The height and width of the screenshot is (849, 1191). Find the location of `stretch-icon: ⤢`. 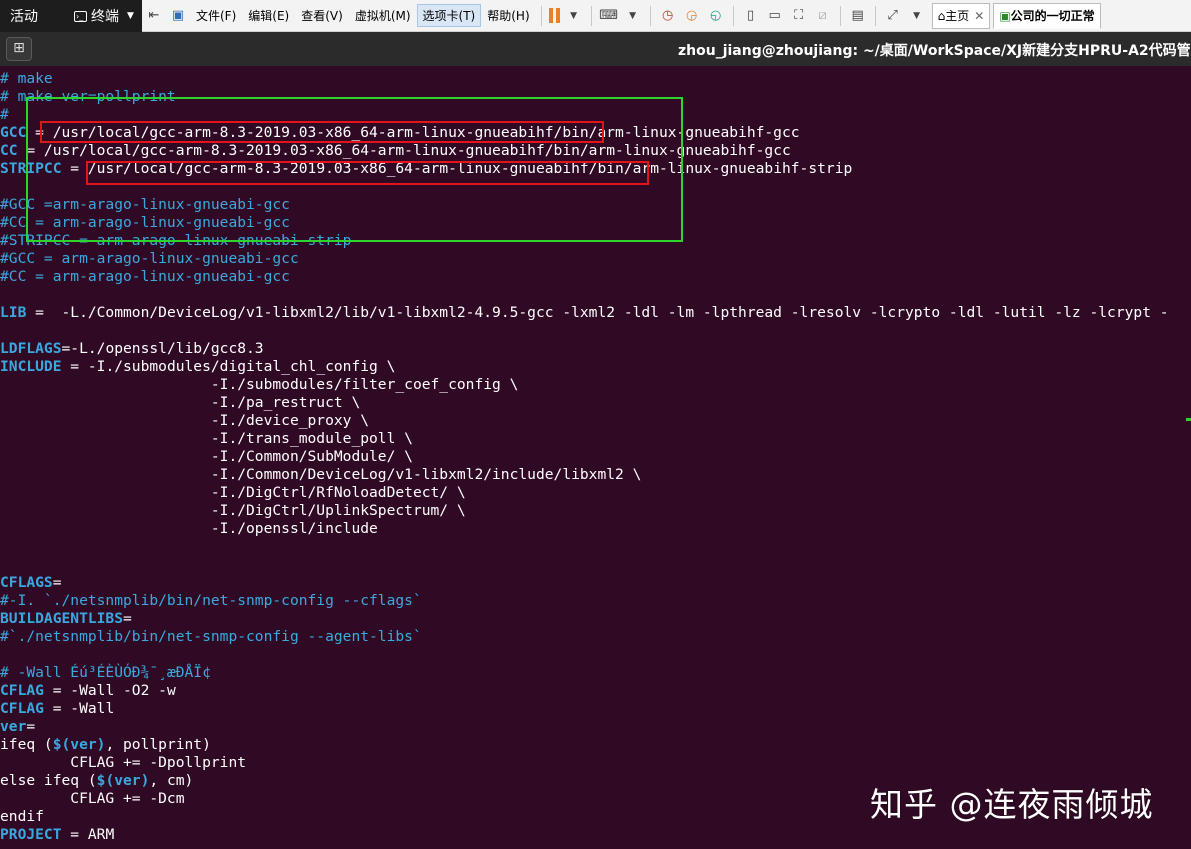

stretch-icon: ⤢ is located at coordinates (893, 16).